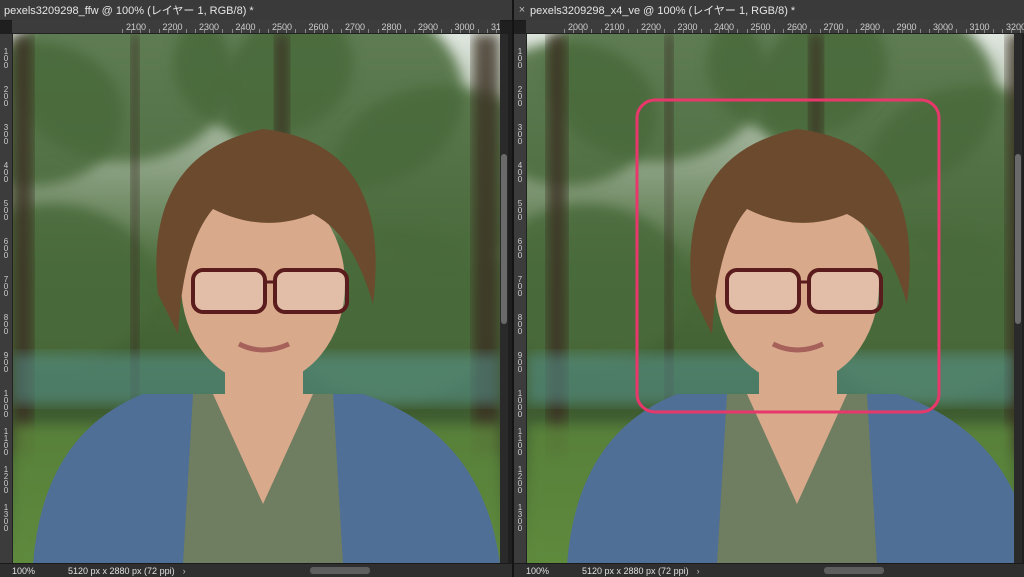  Describe the element at coordinates (1014, 27) in the screenshot. I see `ruler-tick-label: 3200` at that location.